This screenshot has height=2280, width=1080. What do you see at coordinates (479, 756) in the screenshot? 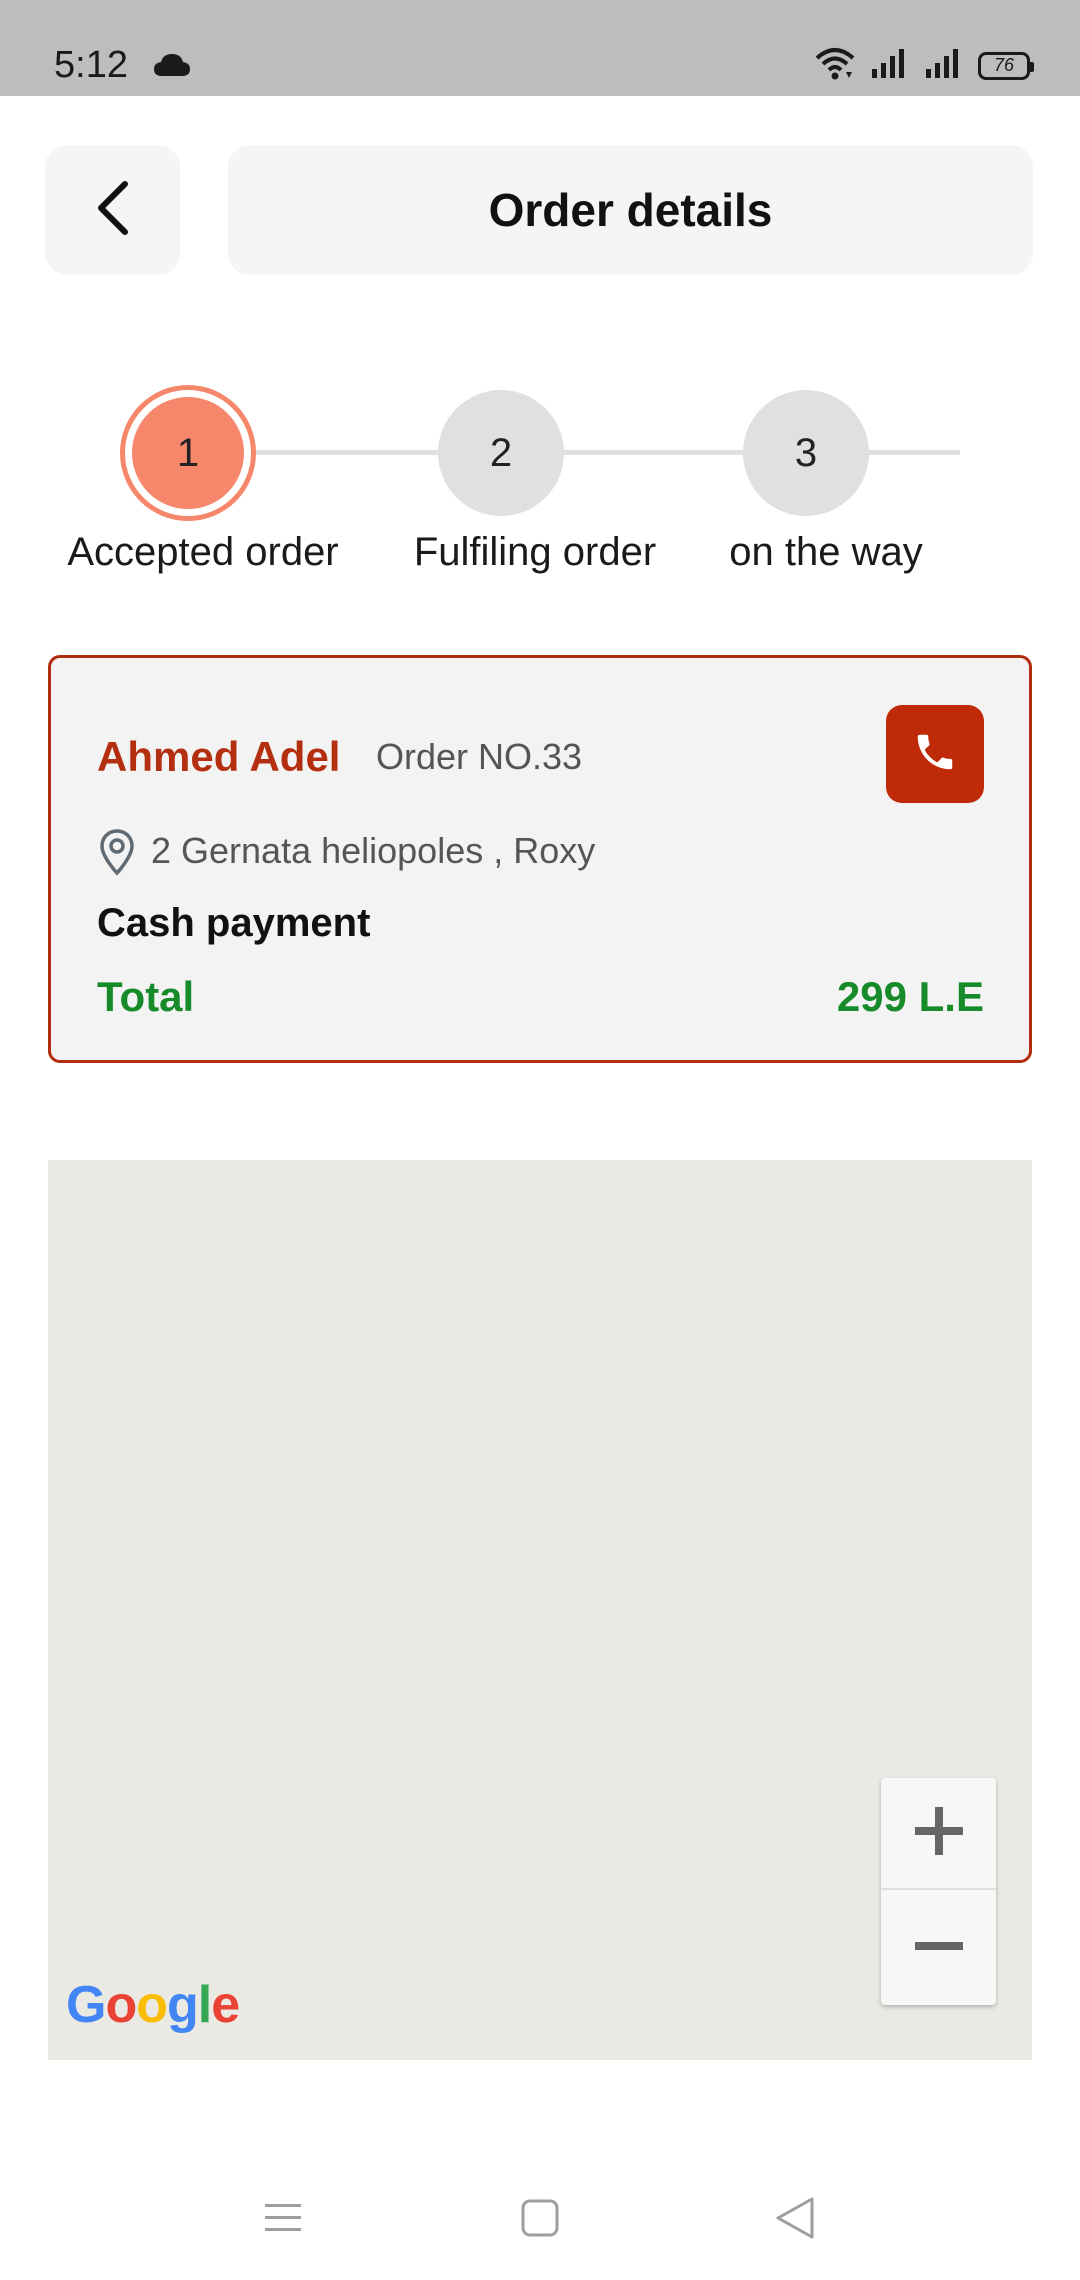
I see `order-number: Order NO.33` at bounding box center [479, 756].